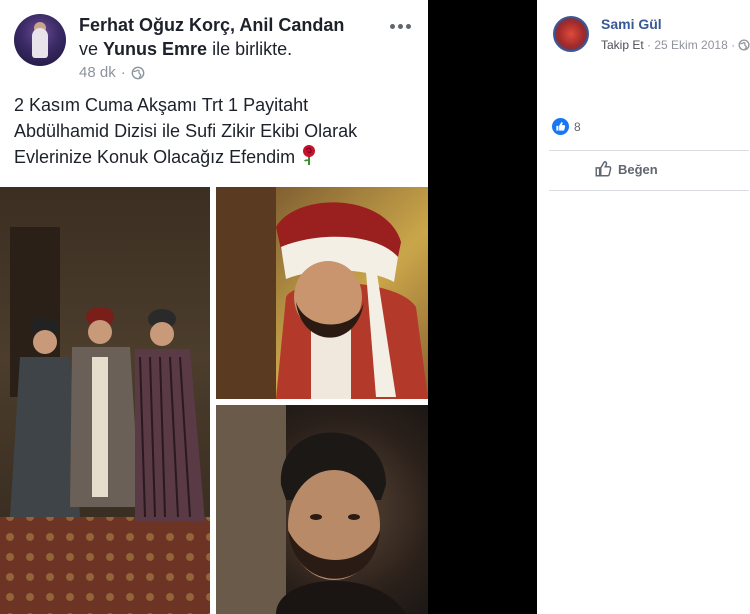  What do you see at coordinates (161, 105) in the screenshot?
I see `post-text-line: 2 Kasım Cuma Akşamı Trt 1 Payitaht` at bounding box center [161, 105].